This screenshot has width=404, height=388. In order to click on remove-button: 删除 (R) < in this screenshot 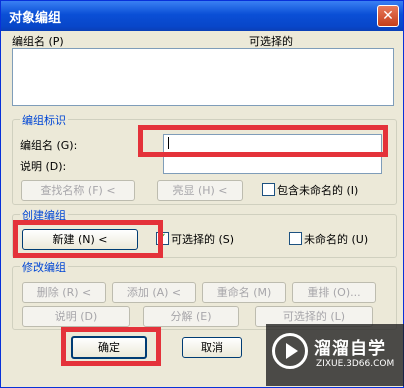, I will do `click(64, 292)`.